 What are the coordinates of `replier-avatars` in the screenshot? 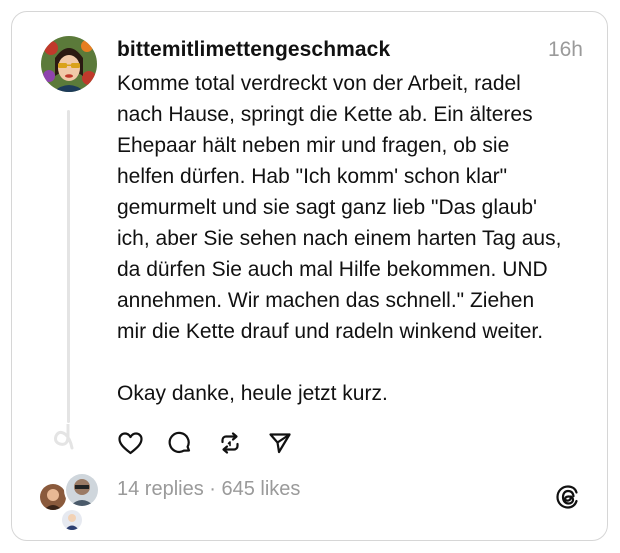 It's located at (69, 502).